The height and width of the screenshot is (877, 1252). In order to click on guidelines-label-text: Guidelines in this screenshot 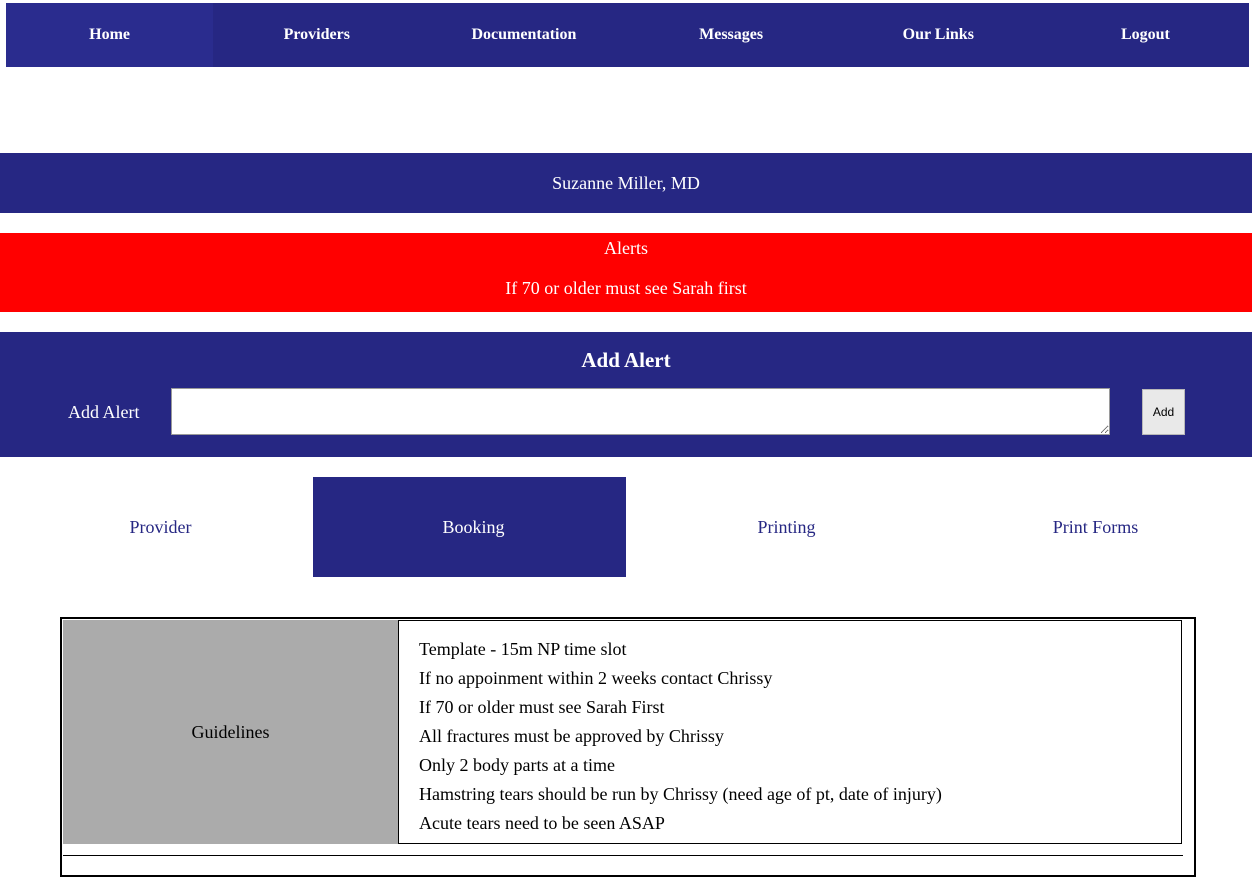, I will do `click(230, 731)`.